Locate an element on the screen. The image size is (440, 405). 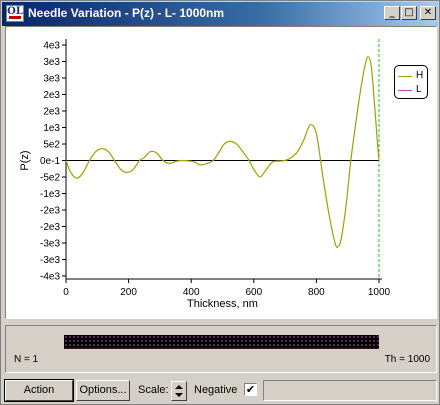
x-tick-label: 1000 is located at coordinates (379, 292).